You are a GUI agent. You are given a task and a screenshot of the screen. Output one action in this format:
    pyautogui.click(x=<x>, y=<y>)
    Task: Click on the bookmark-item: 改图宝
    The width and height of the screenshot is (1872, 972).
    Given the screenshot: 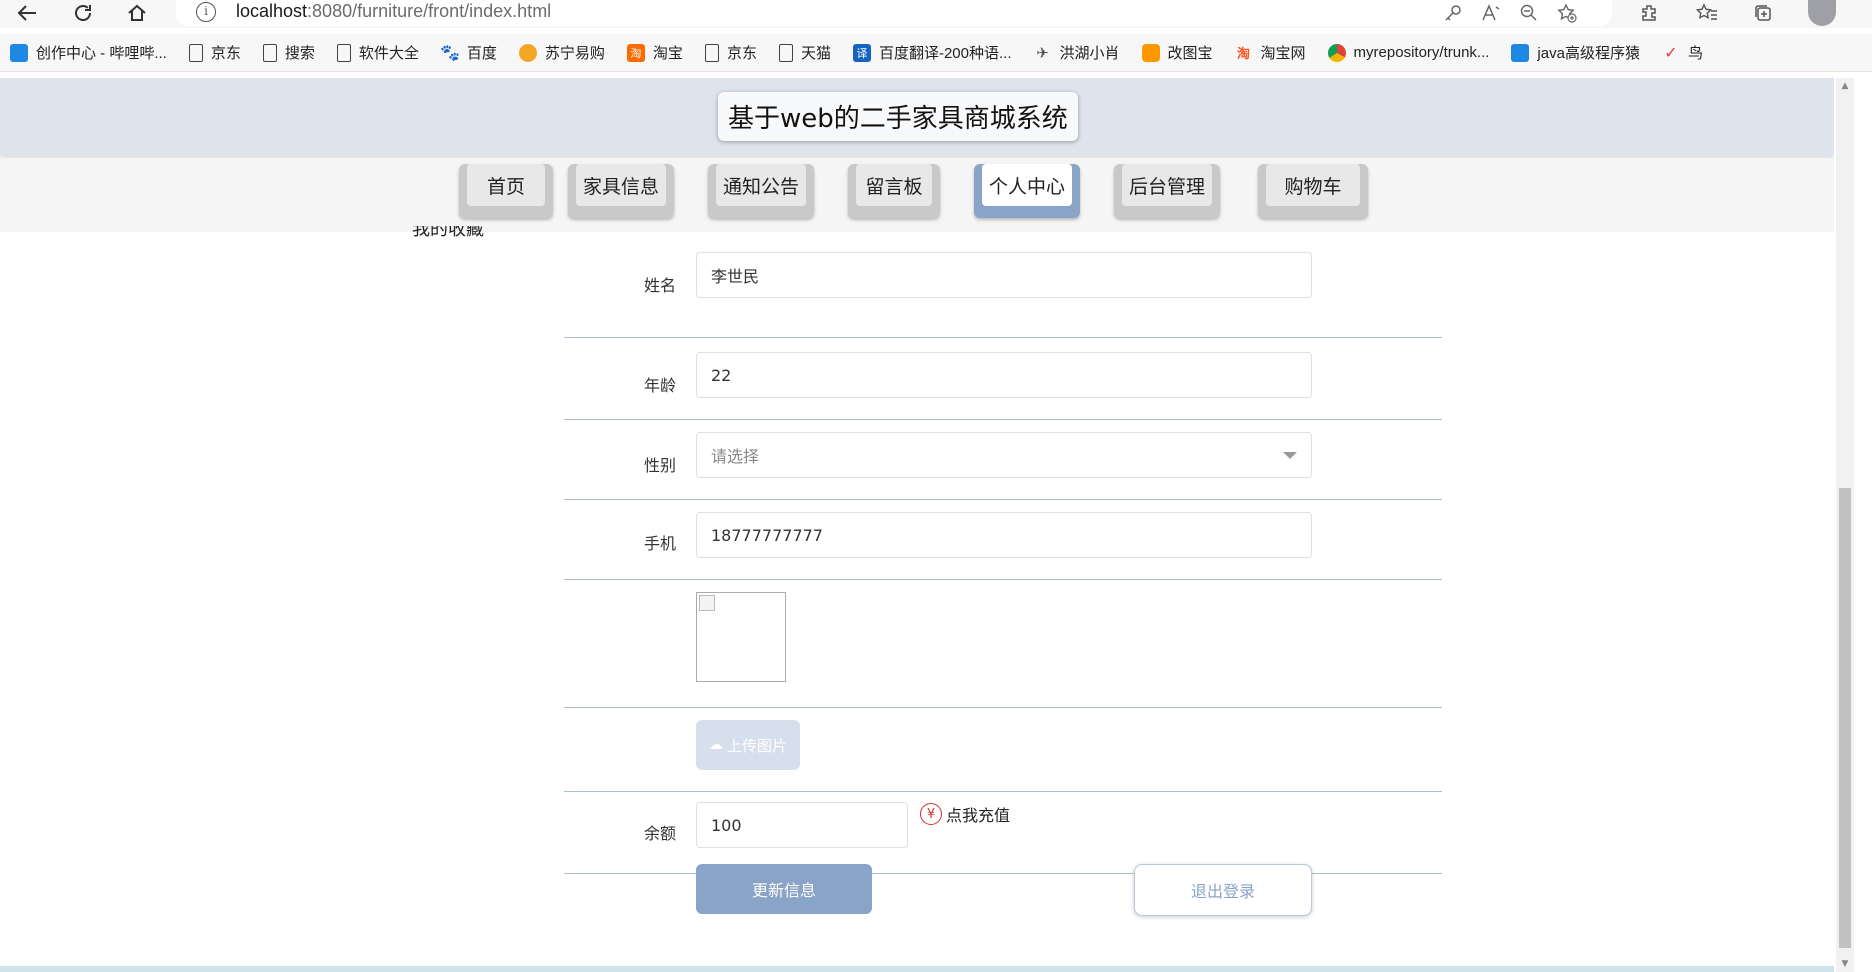 What is the action you would take?
    pyautogui.click(x=1177, y=52)
    